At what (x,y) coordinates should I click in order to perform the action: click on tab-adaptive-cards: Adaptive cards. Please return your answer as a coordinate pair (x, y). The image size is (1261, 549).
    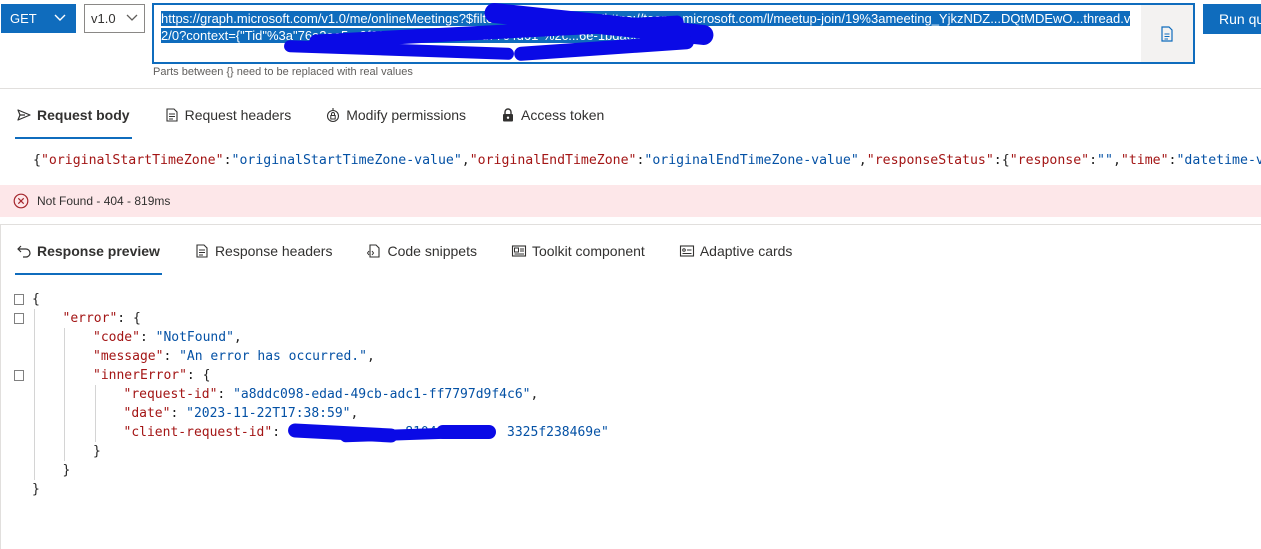
    Looking at the image, I should click on (736, 251).